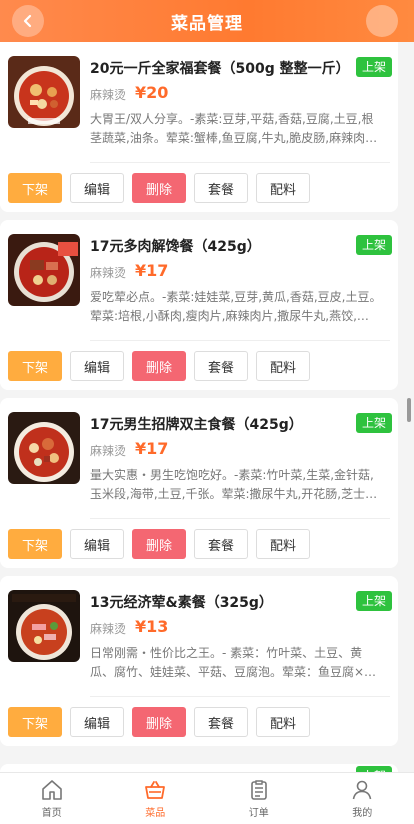  I want to click on user-icon, so click(362, 790).